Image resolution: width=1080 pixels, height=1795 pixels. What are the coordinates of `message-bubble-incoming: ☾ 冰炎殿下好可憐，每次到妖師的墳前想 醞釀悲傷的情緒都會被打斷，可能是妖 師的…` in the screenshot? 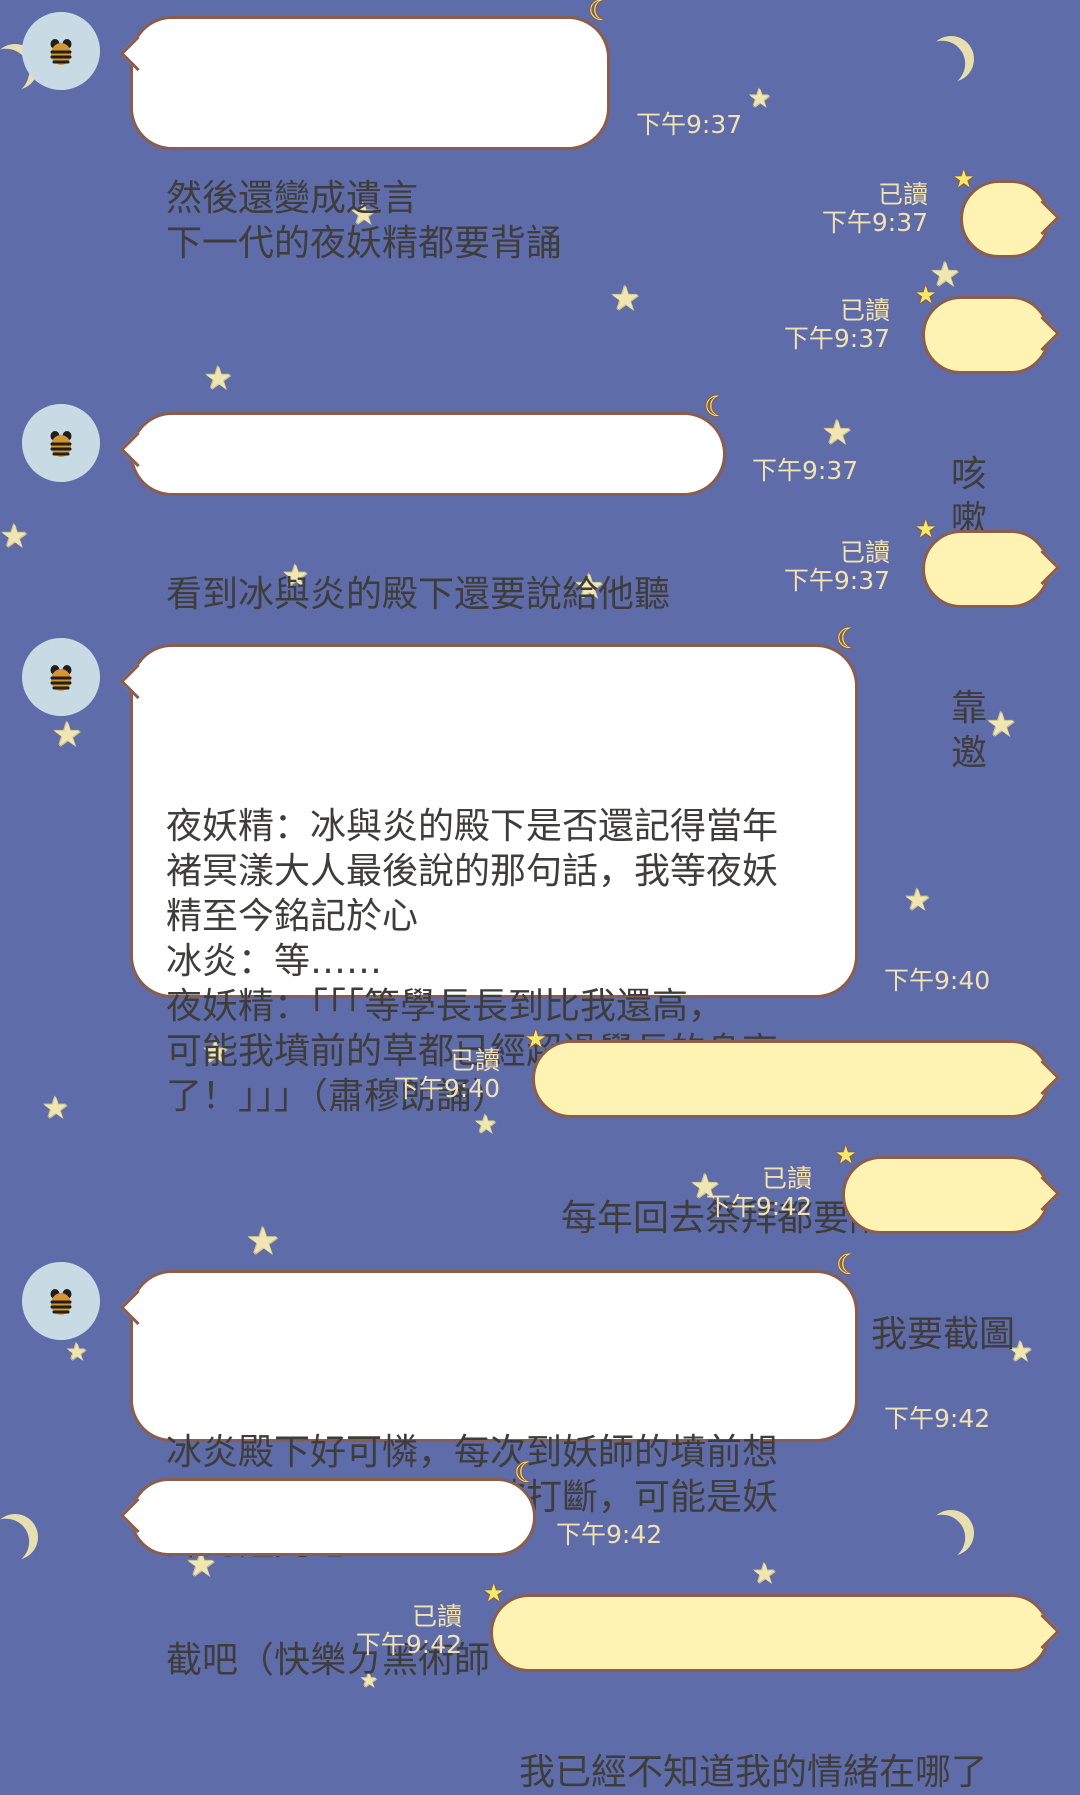 It's located at (495, 1407).